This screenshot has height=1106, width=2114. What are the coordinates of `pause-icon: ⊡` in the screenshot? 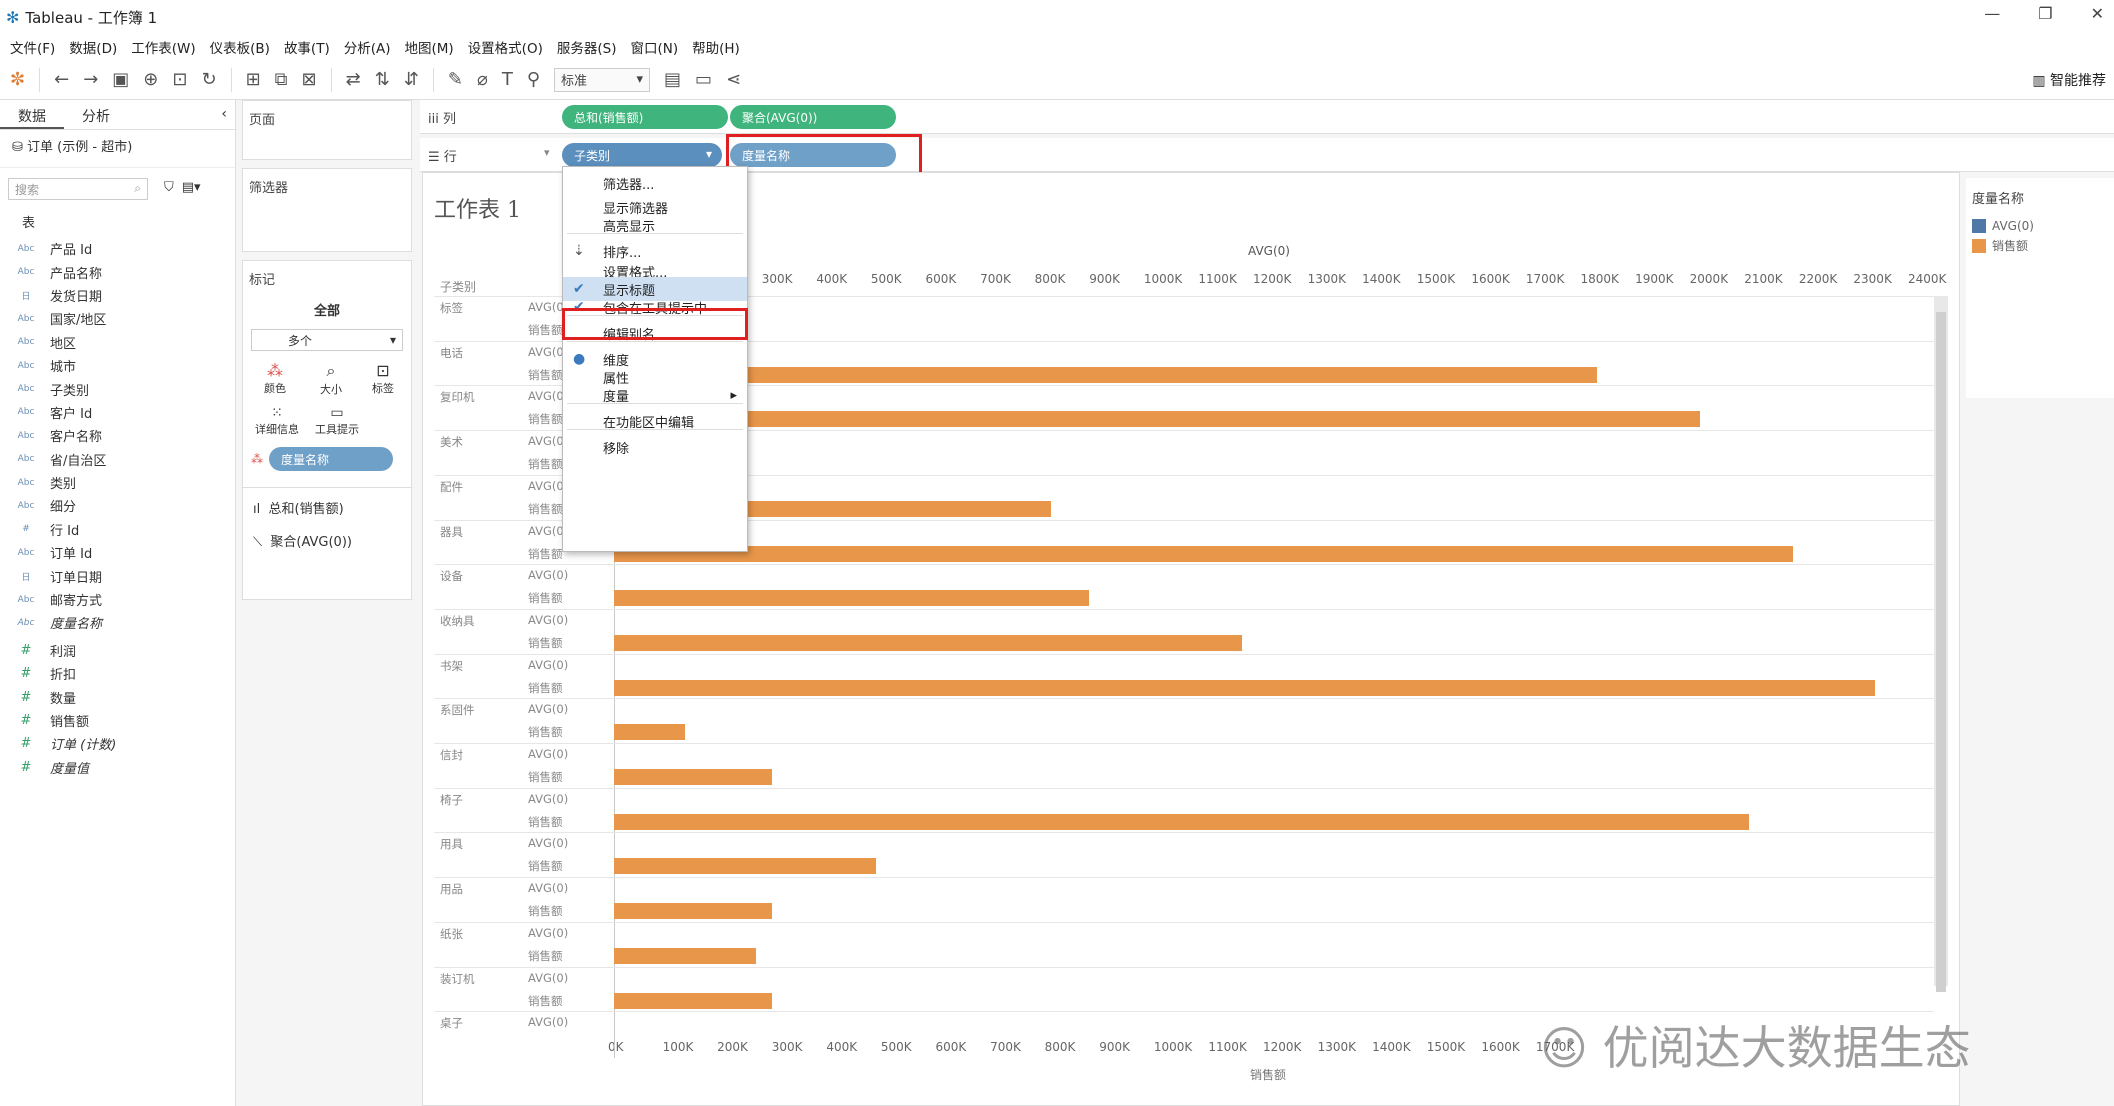 It's located at (179, 79).